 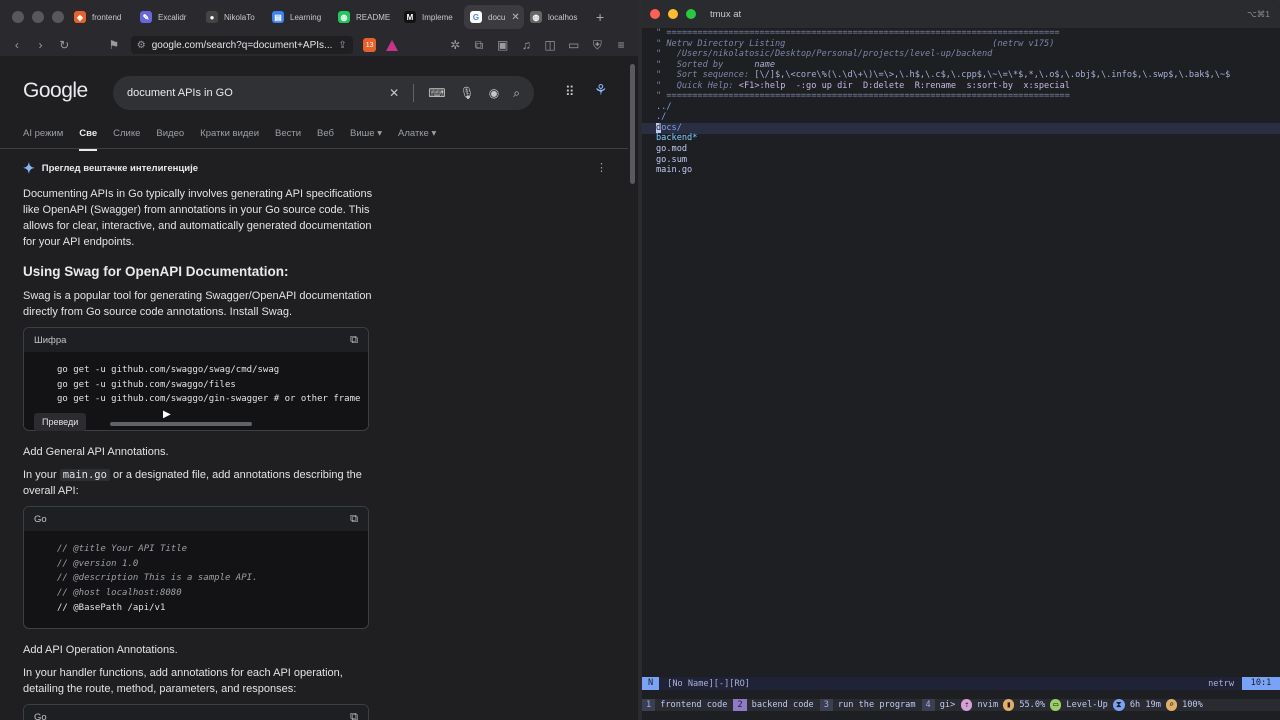 What do you see at coordinates (233, 17) in the screenshot?
I see `tab-github: ● NikolaTo` at bounding box center [233, 17].